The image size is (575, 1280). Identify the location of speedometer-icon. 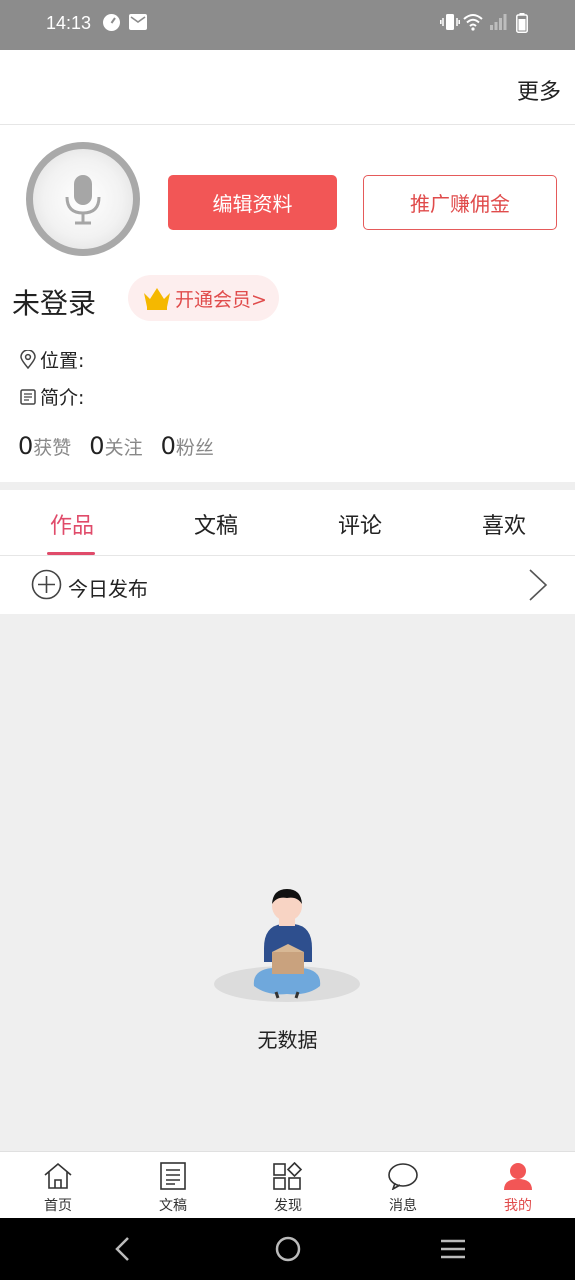
(111, 24).